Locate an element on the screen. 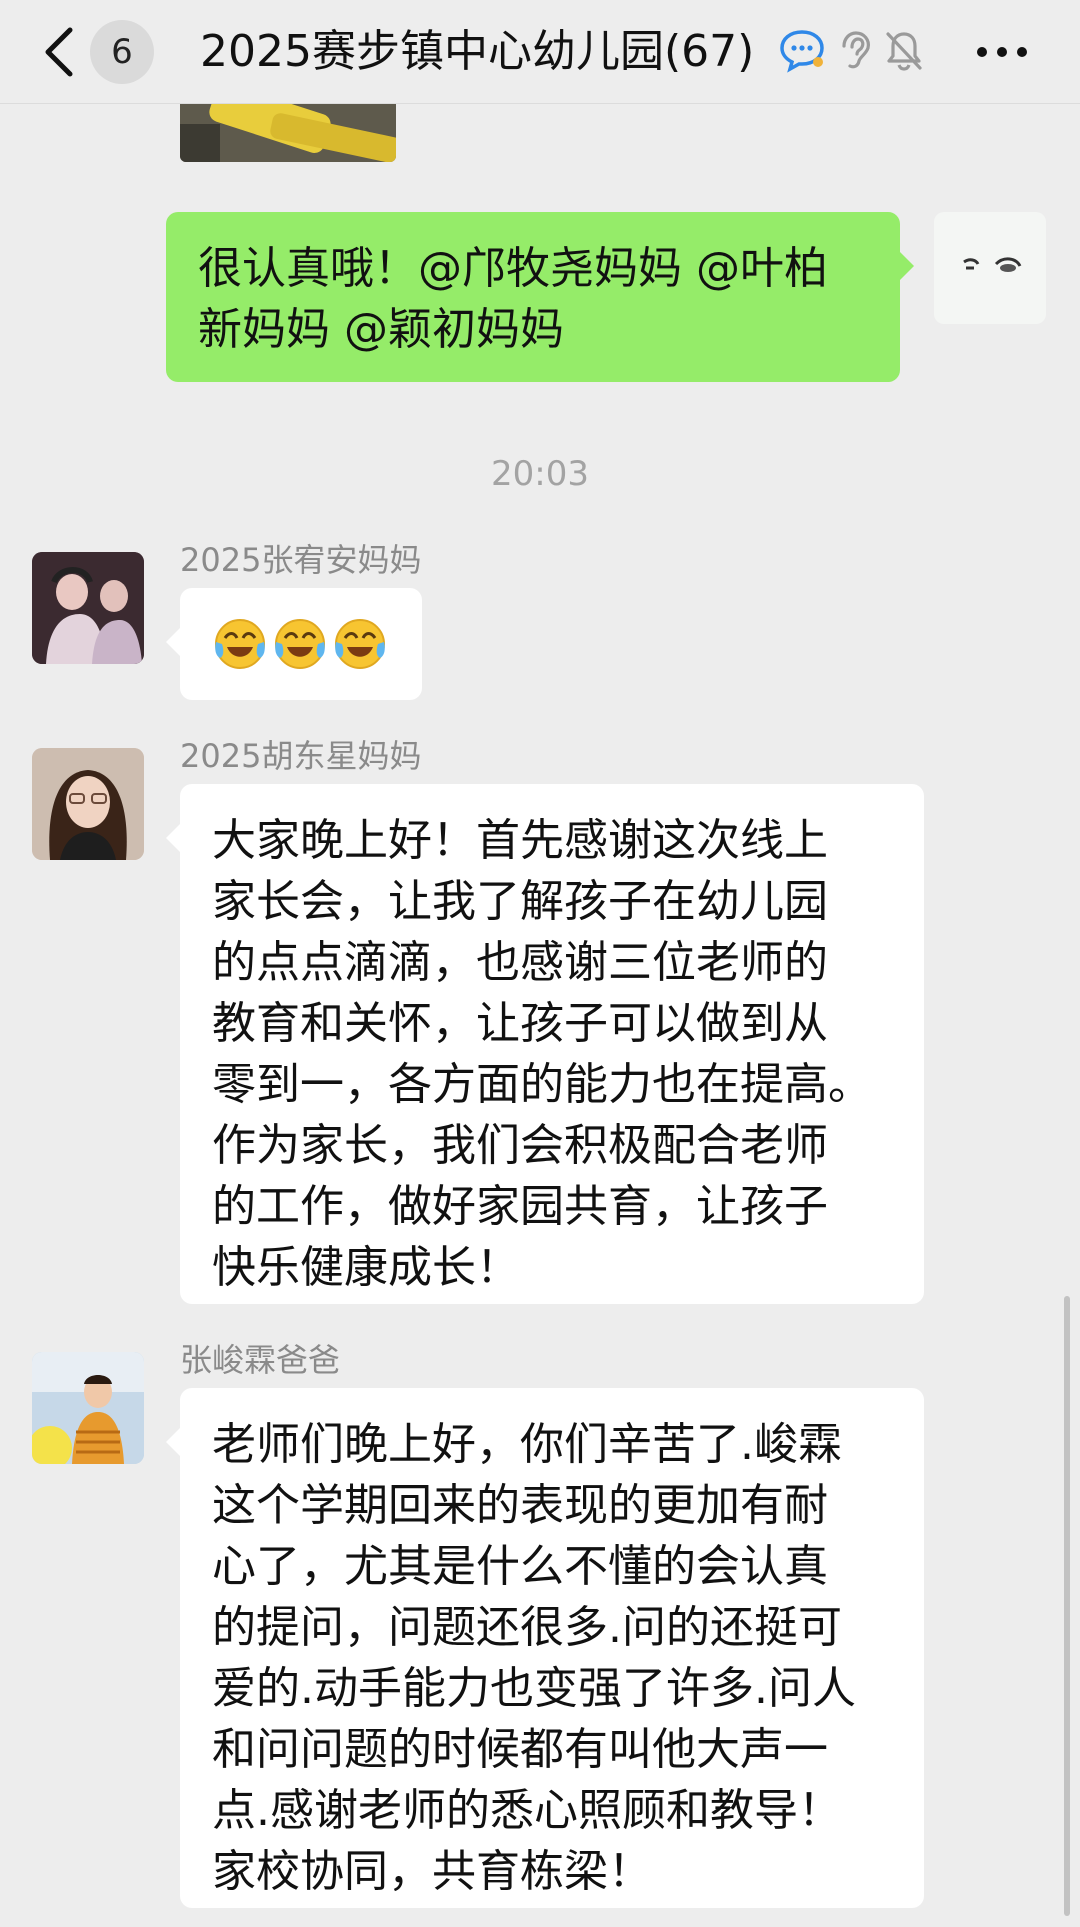 This screenshot has height=1927, width=1080. image-message-preview is located at coordinates (288, 133).